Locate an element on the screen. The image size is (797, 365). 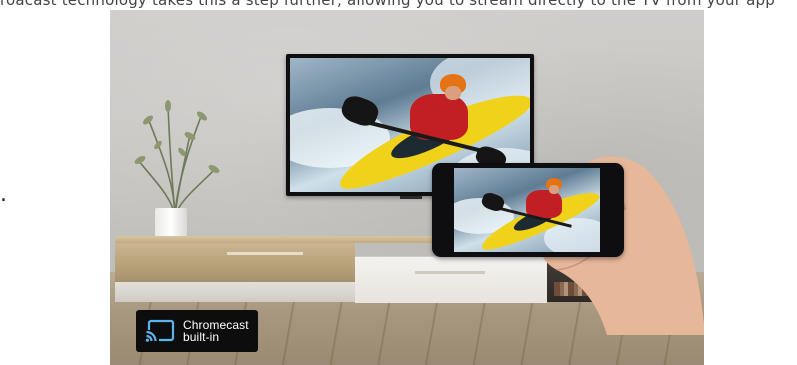
chromecast-badge-label: Chromecast built-in is located at coordinates (216, 331).